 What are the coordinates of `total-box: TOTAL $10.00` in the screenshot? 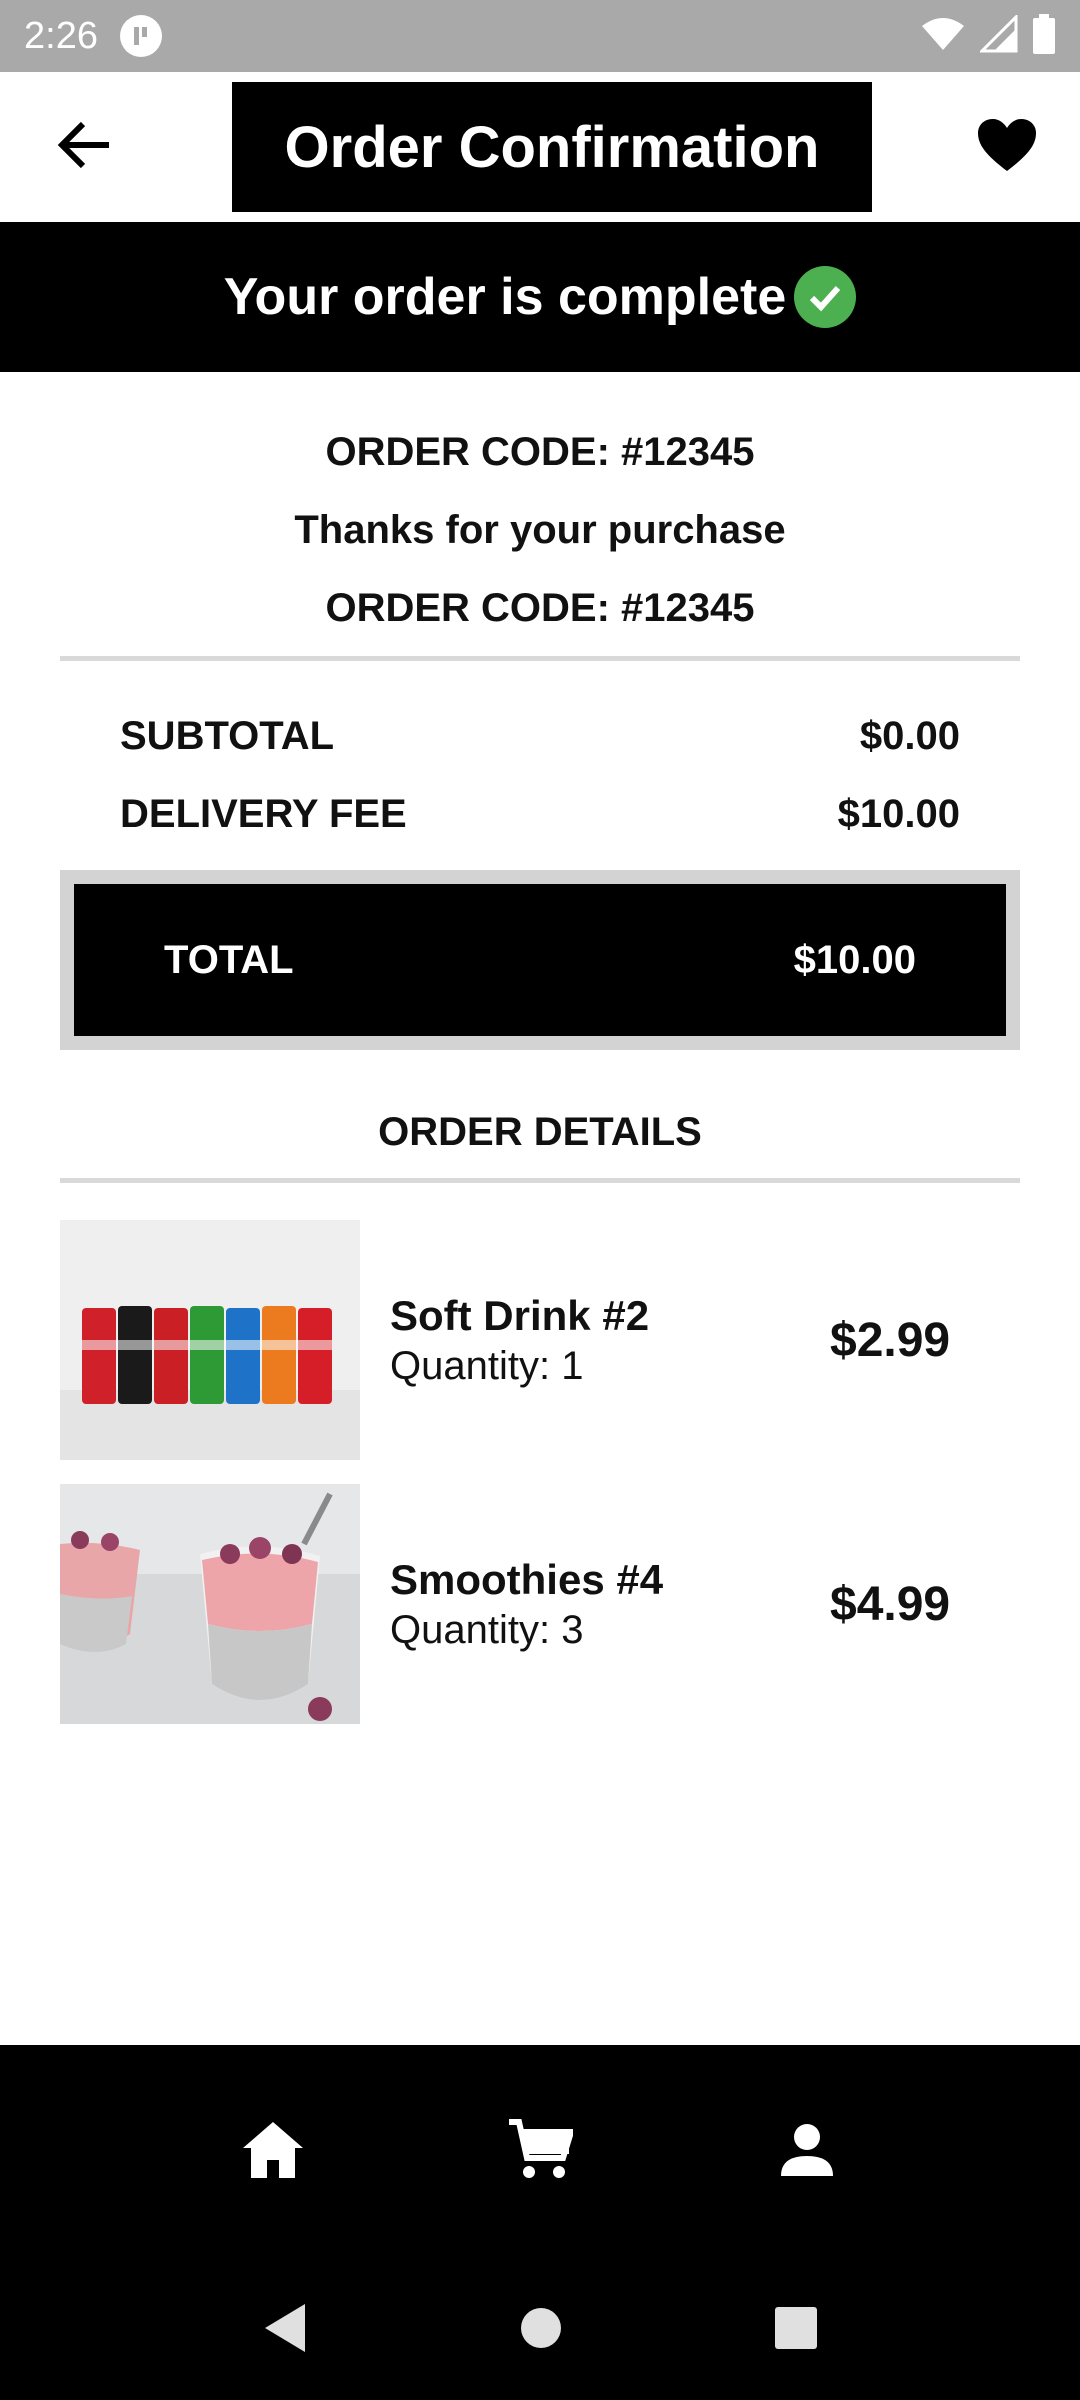 It's located at (540, 960).